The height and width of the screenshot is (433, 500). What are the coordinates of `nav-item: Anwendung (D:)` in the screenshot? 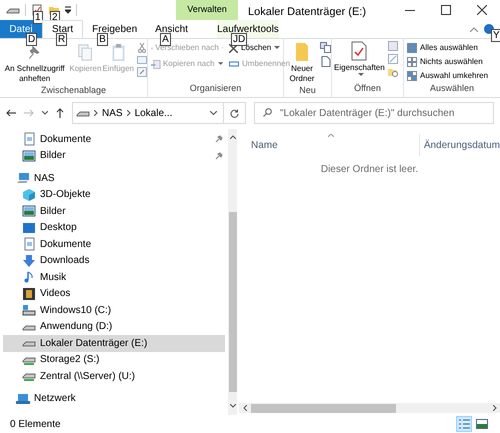 It's located at (114, 326).